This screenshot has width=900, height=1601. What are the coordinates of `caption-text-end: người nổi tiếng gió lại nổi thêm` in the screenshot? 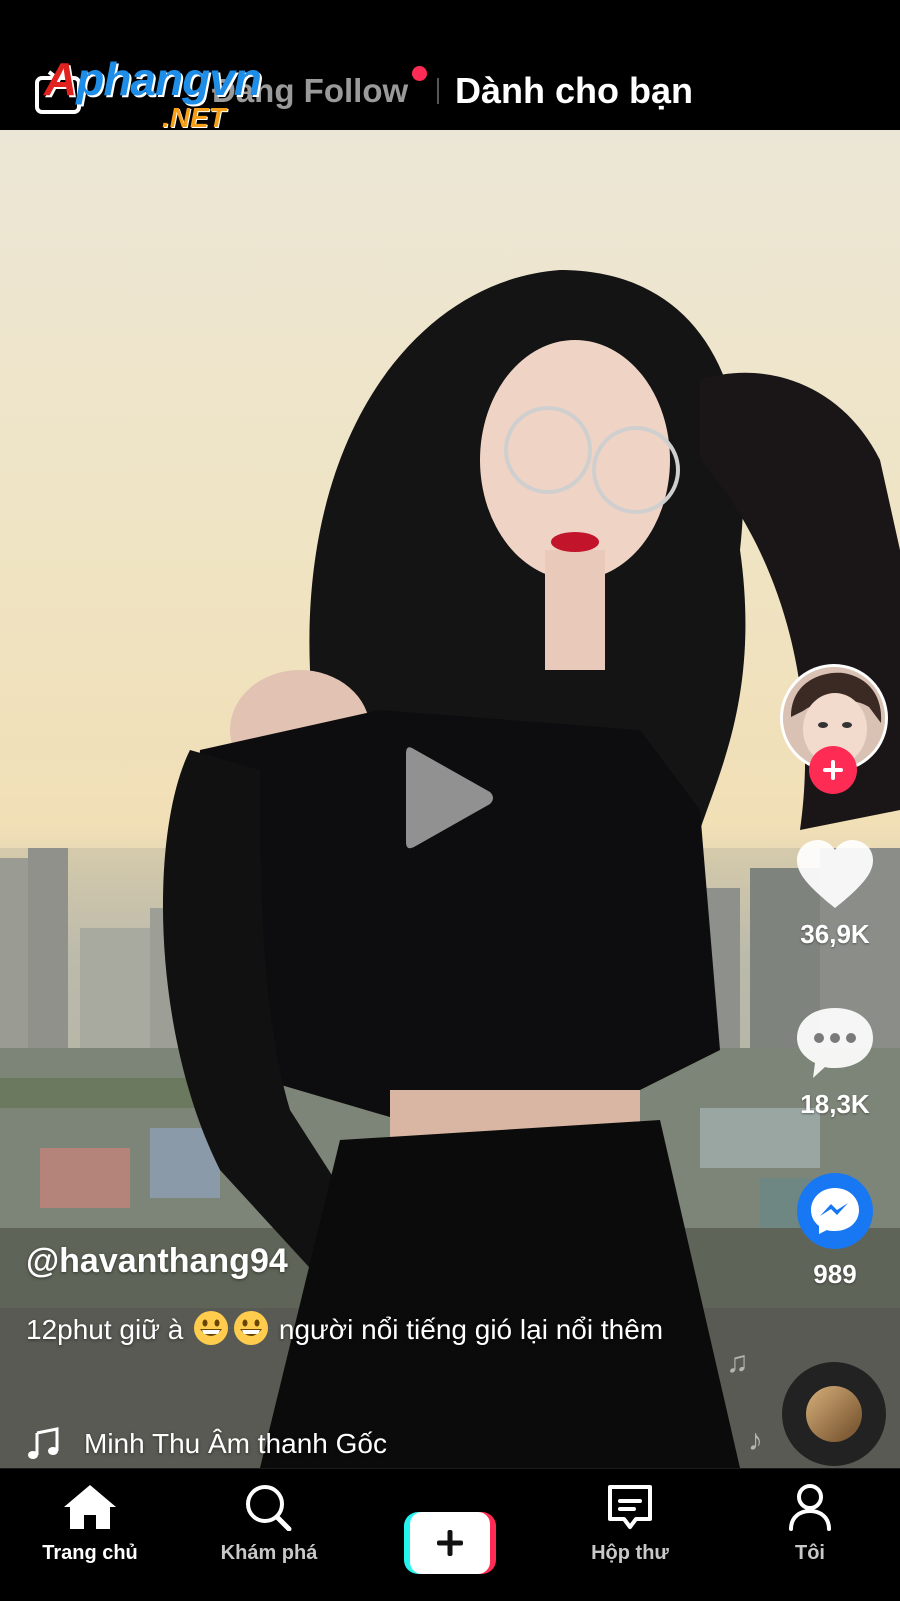 It's located at (471, 1329).